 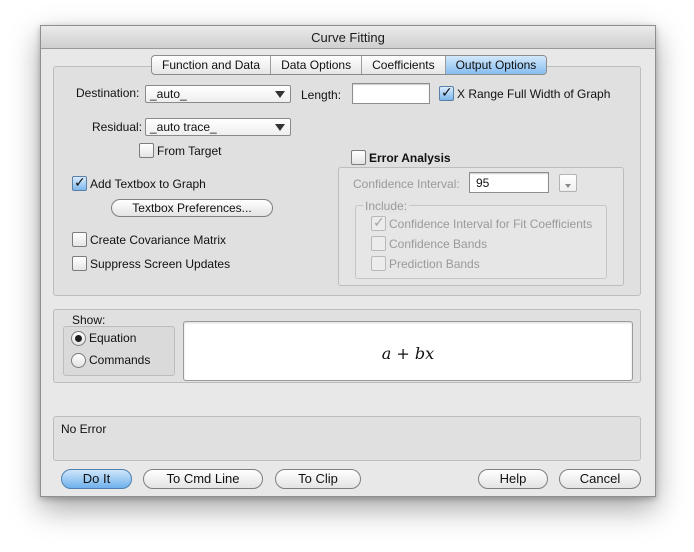 I want to click on tab-data-options: Data Options, so click(x=317, y=65).